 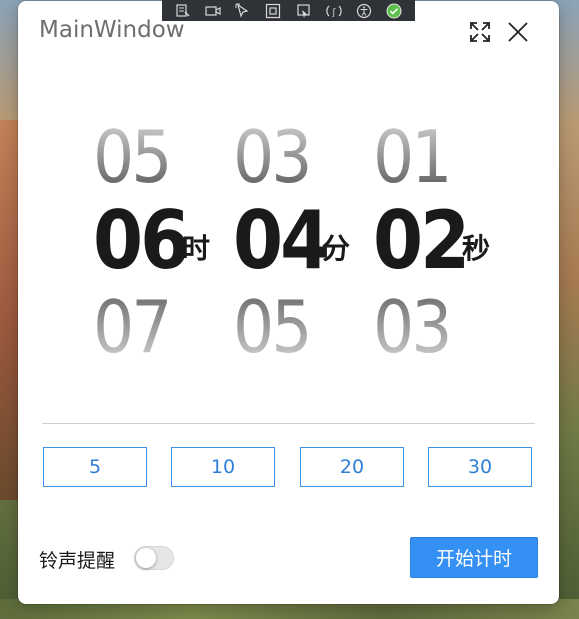 What do you see at coordinates (474, 557) in the screenshot?
I see `start-timer-button: 开始计时` at bounding box center [474, 557].